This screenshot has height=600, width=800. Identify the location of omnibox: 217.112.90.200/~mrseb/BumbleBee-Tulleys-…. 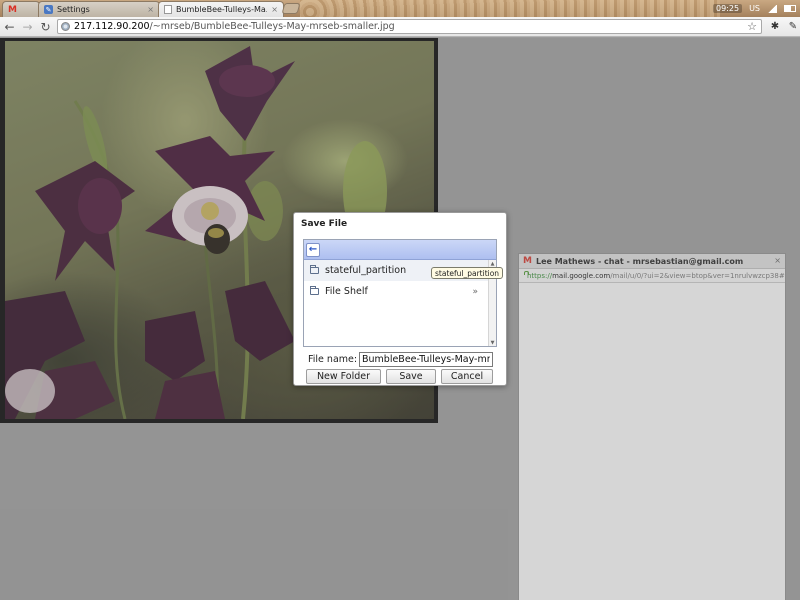
(409, 26).